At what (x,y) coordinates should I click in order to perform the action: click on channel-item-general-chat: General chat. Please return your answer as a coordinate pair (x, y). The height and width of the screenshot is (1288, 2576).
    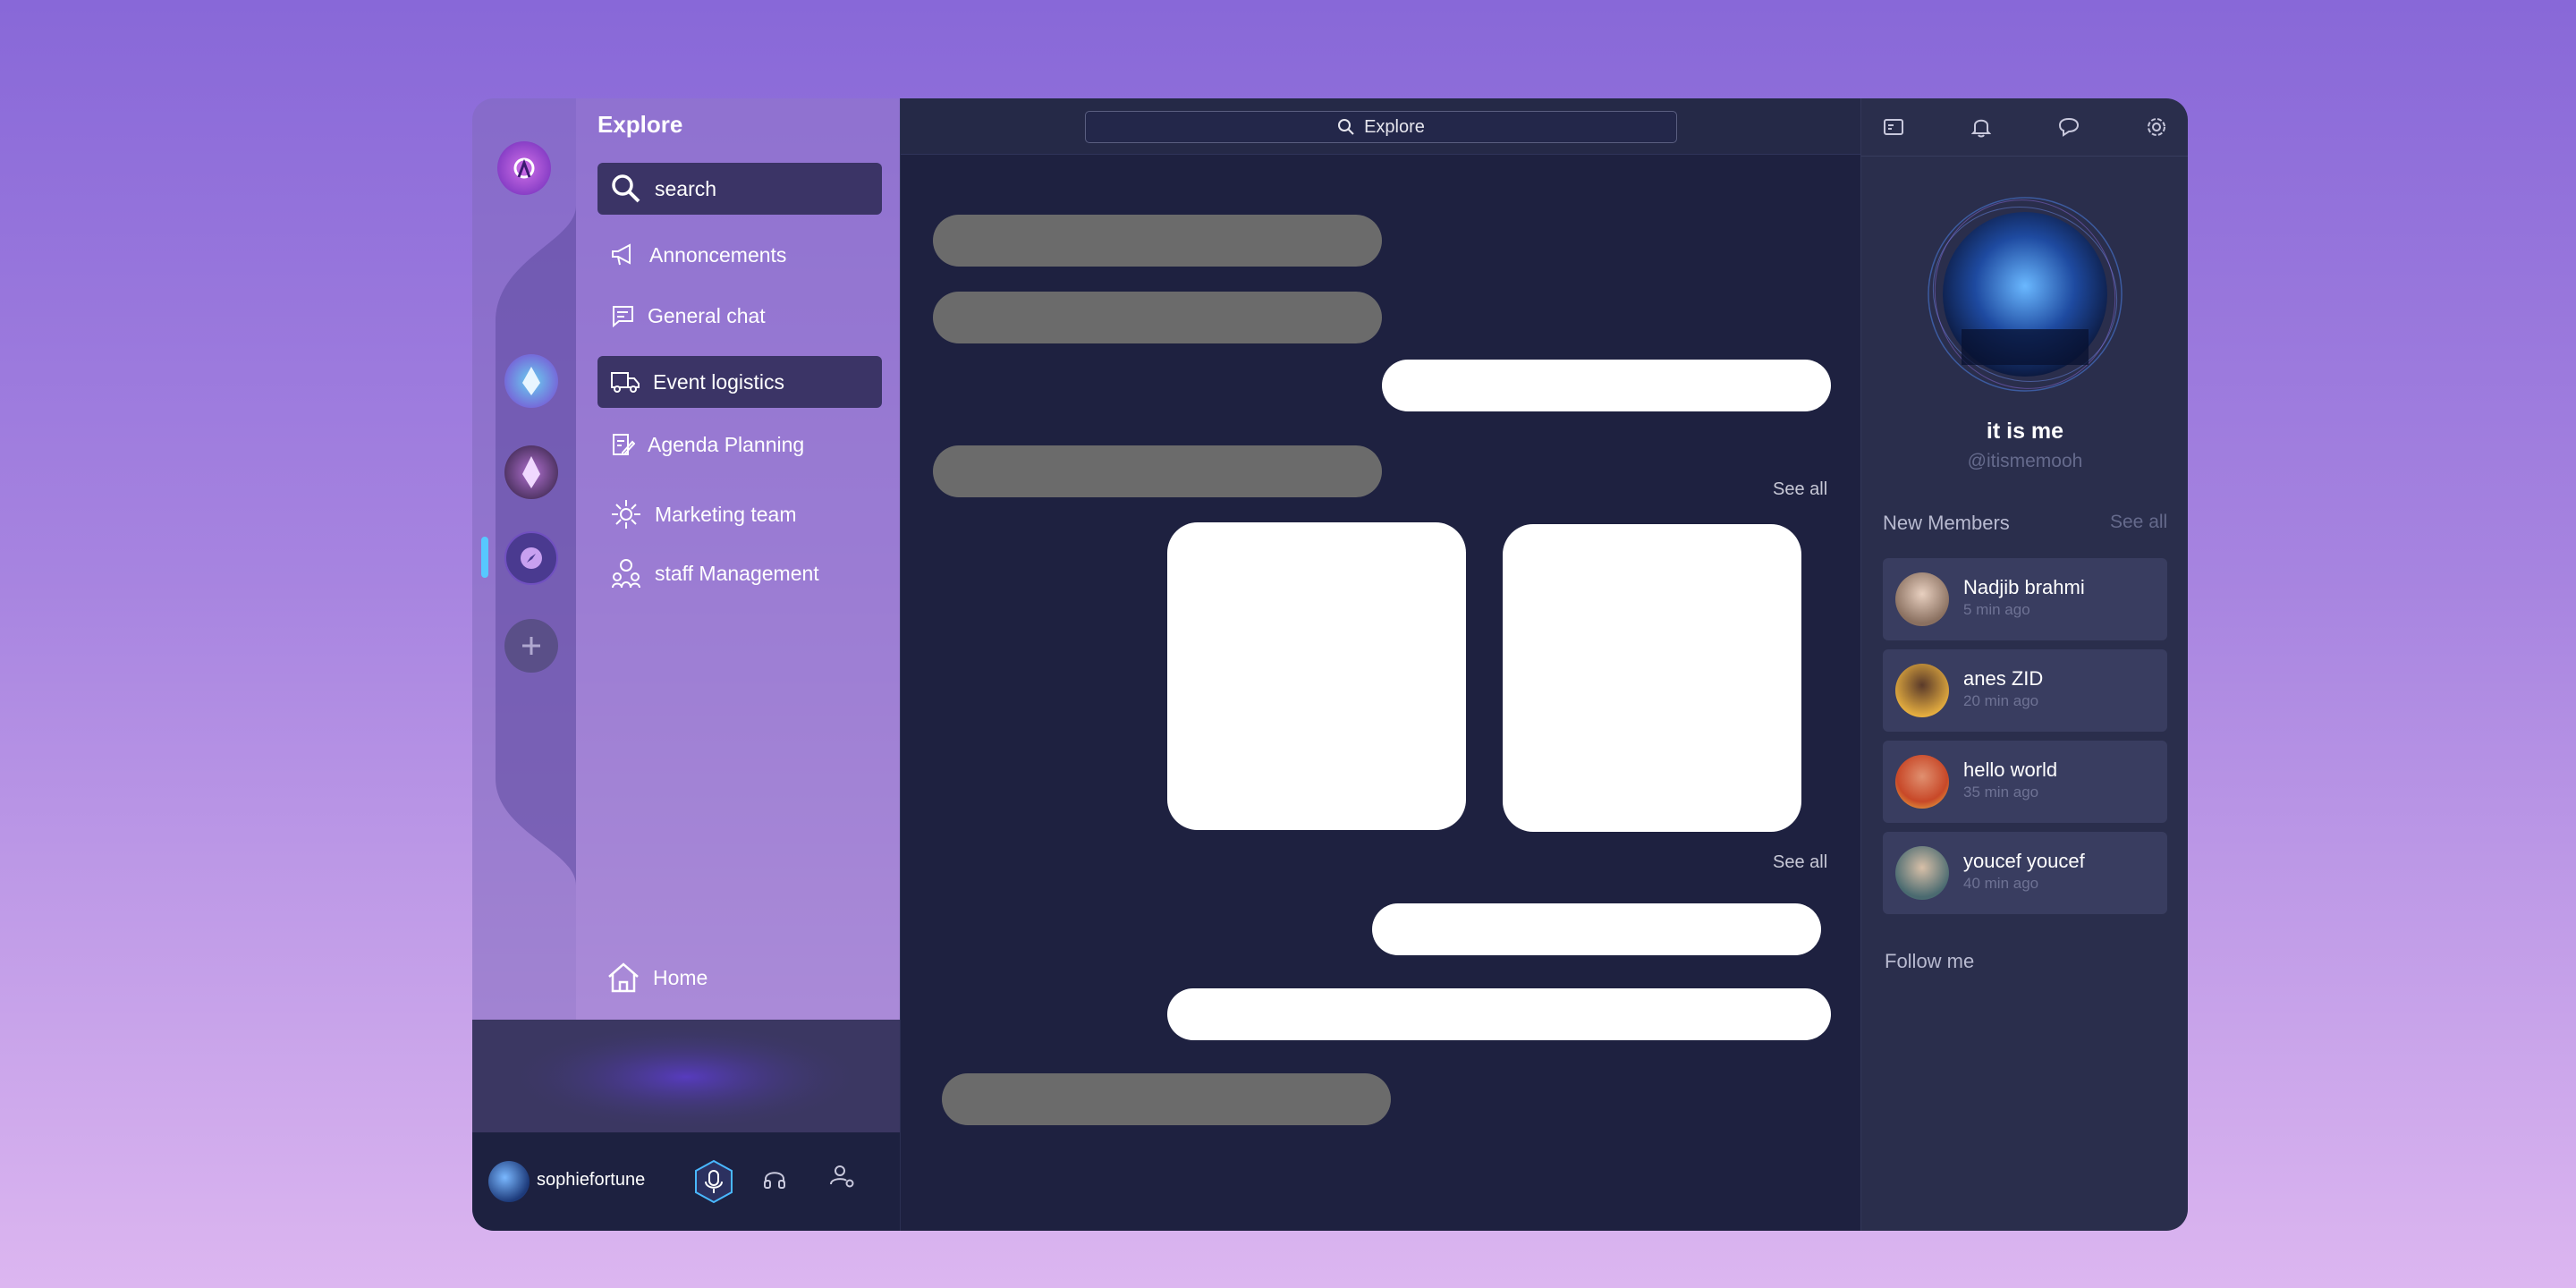
    Looking at the image, I should click on (739, 316).